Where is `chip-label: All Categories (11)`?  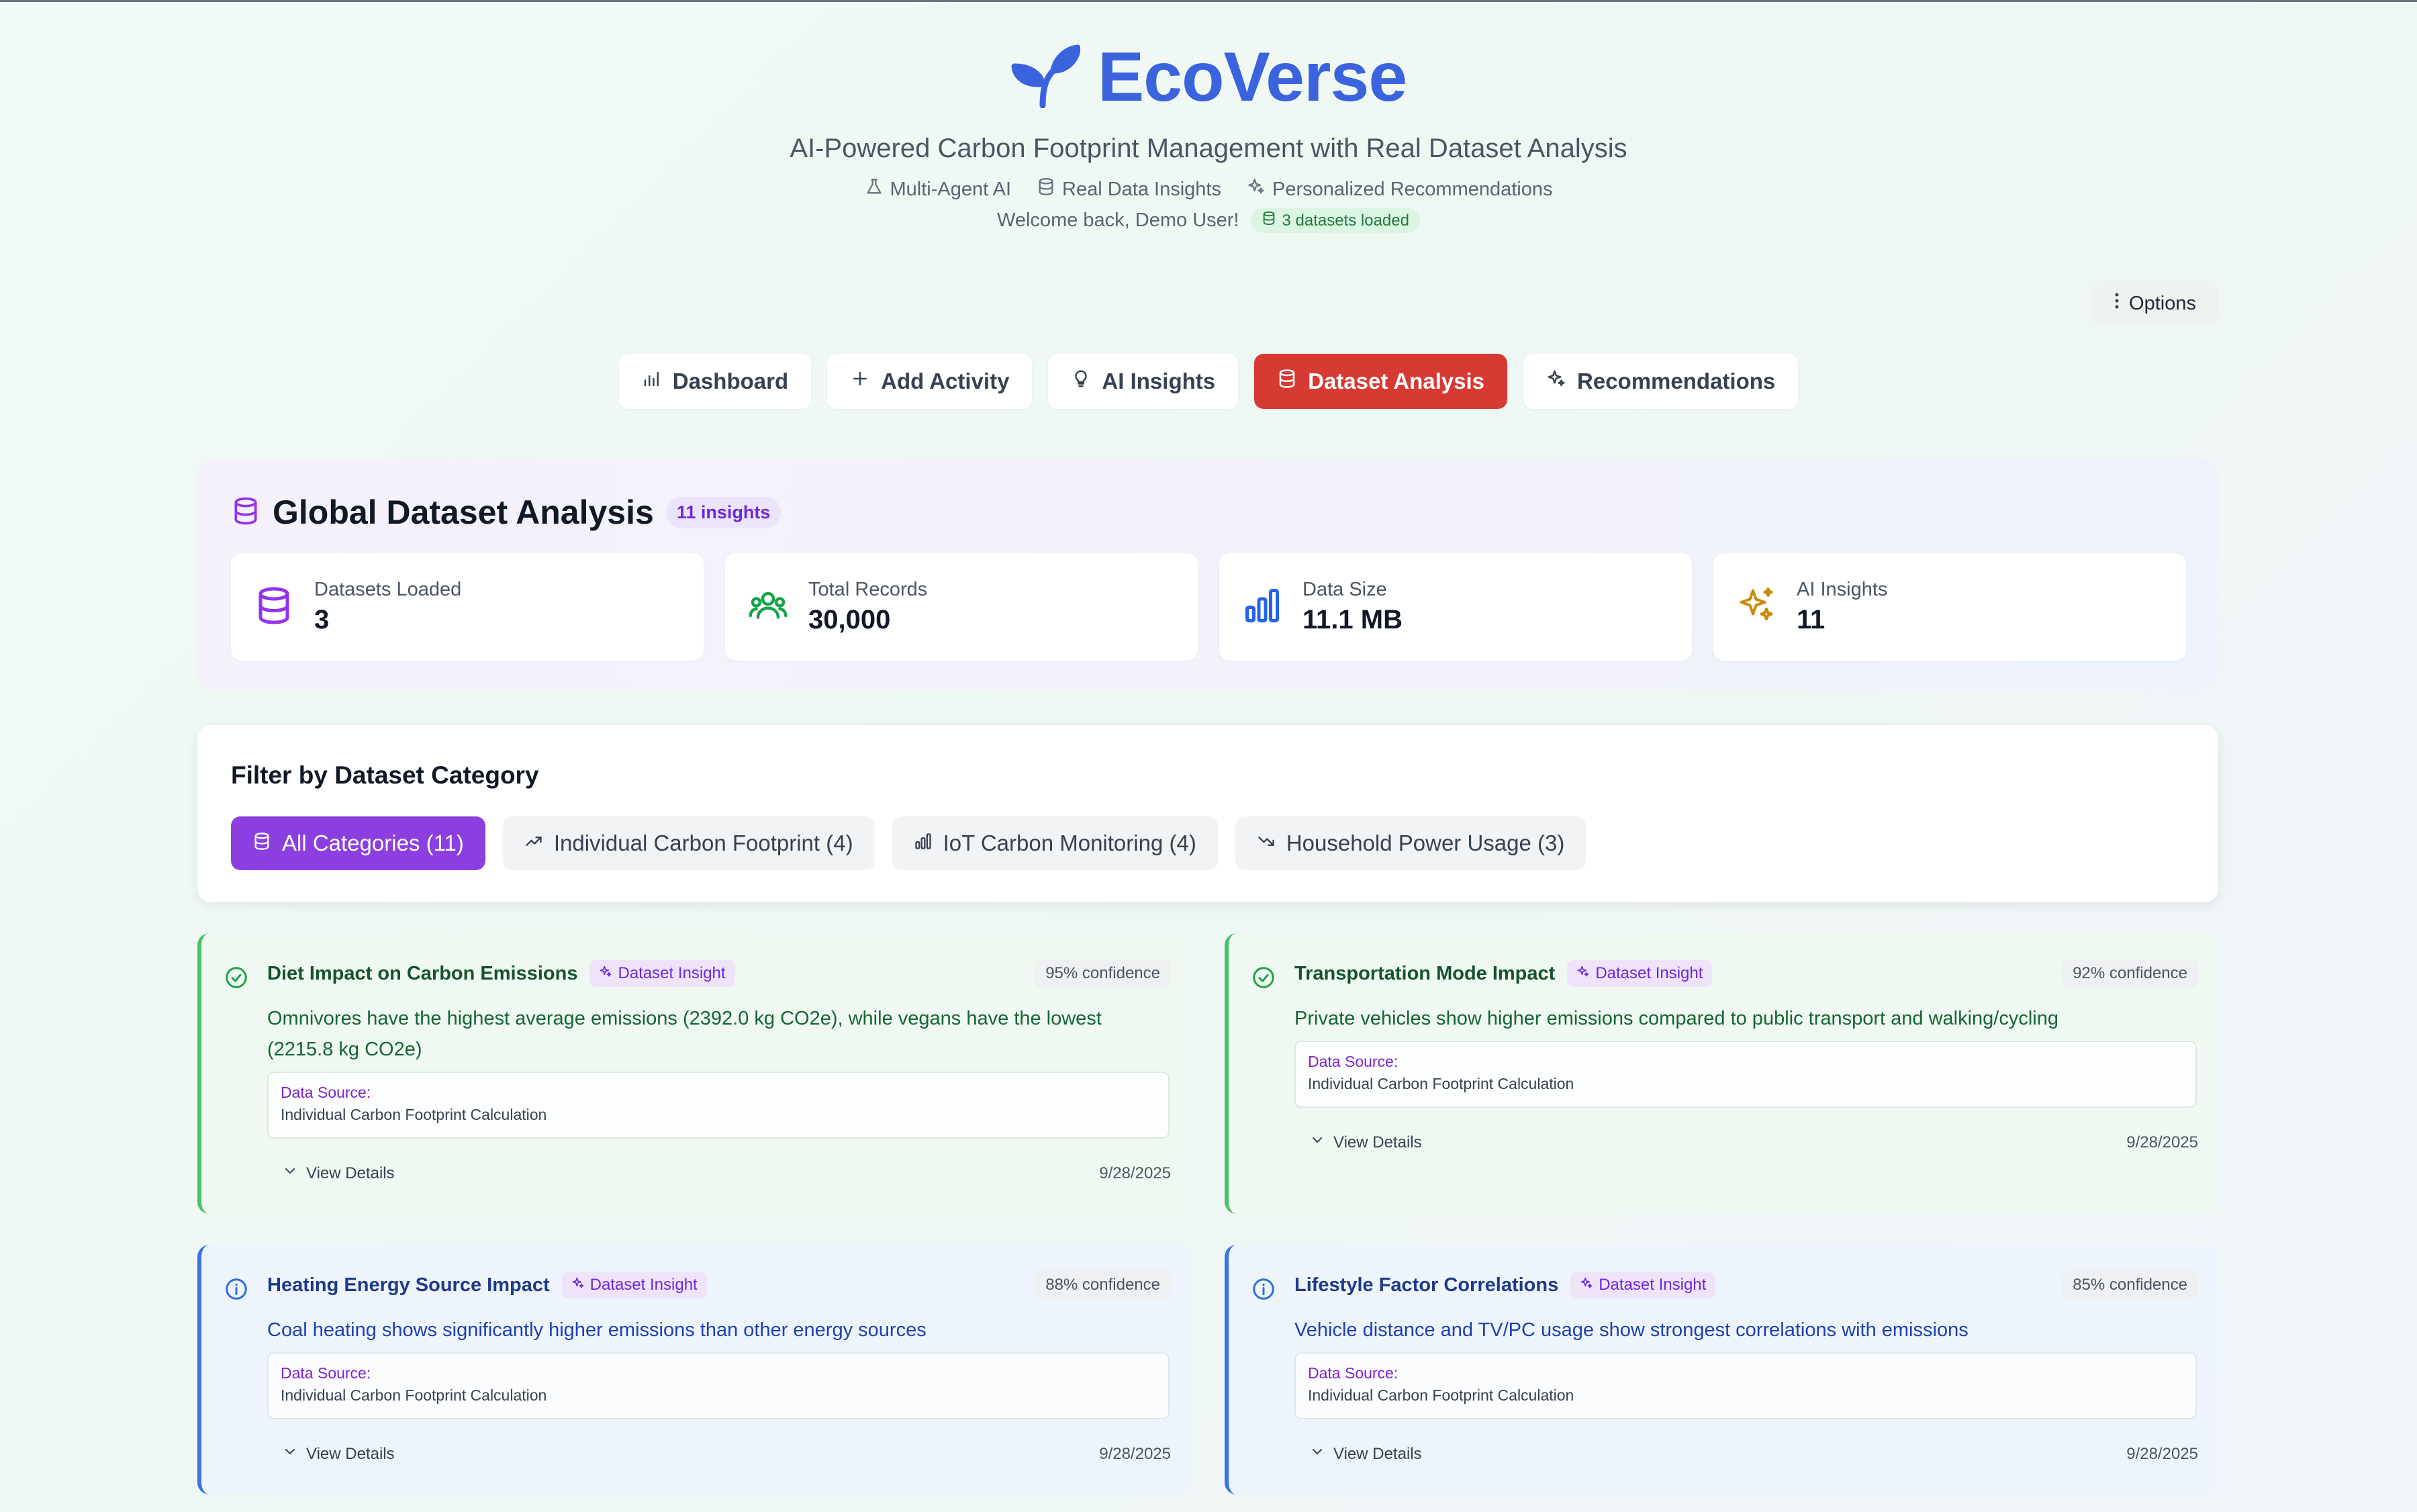
chip-label: All Categories (11) is located at coordinates (373, 843).